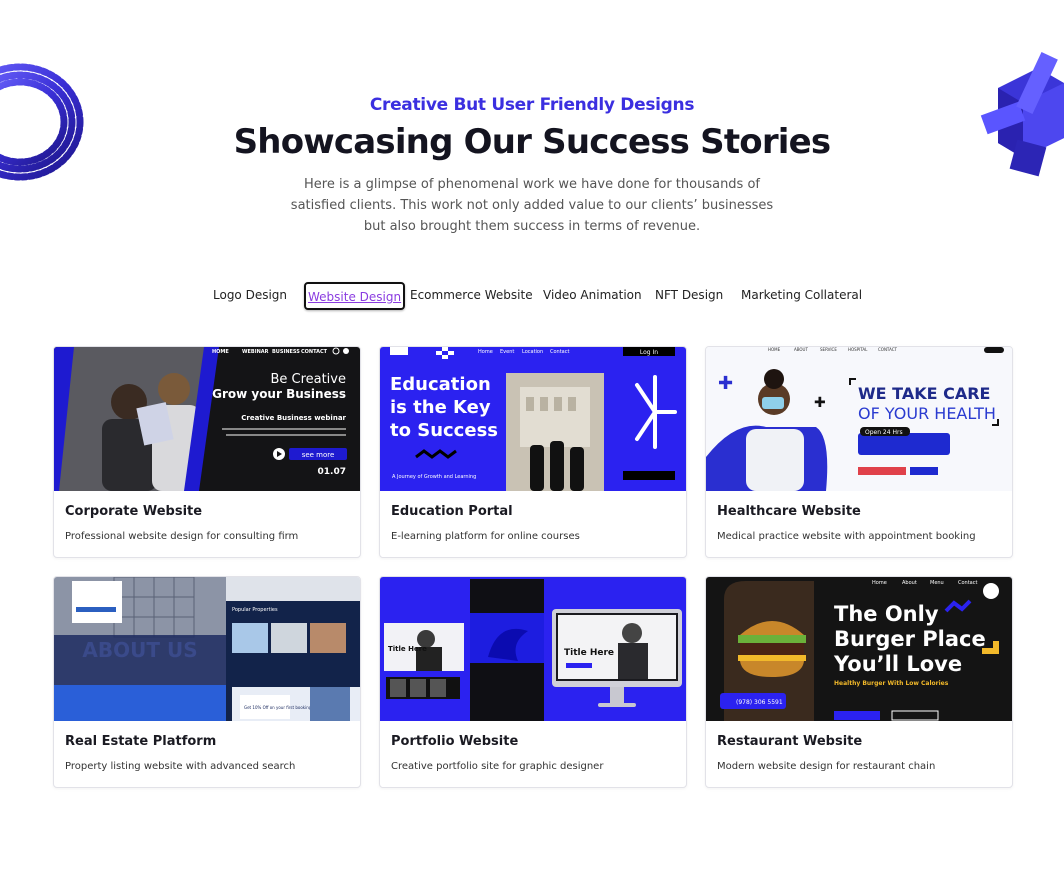  What do you see at coordinates (924, 393) in the screenshot?
I see `thumb-headline: WE TAKE CARE` at bounding box center [924, 393].